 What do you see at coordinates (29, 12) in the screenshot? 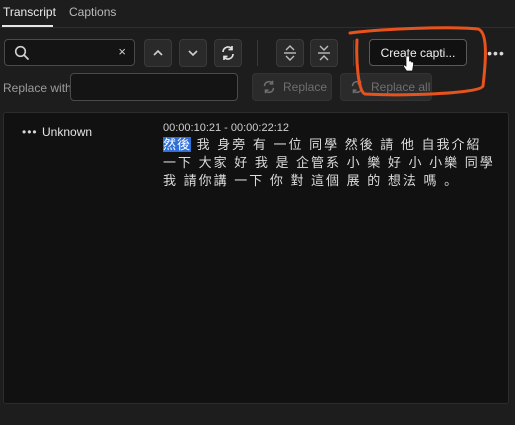
I see `tab-transcript: Transcript` at bounding box center [29, 12].